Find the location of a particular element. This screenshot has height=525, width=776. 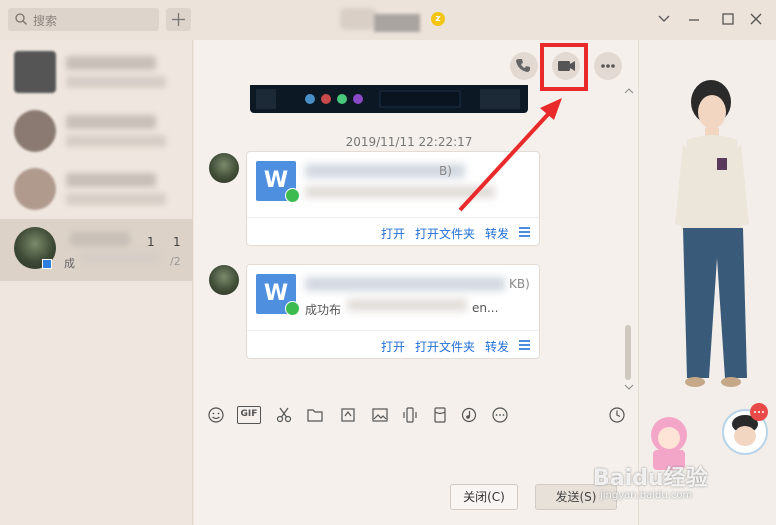

scissors-icon is located at coordinates (284, 415).